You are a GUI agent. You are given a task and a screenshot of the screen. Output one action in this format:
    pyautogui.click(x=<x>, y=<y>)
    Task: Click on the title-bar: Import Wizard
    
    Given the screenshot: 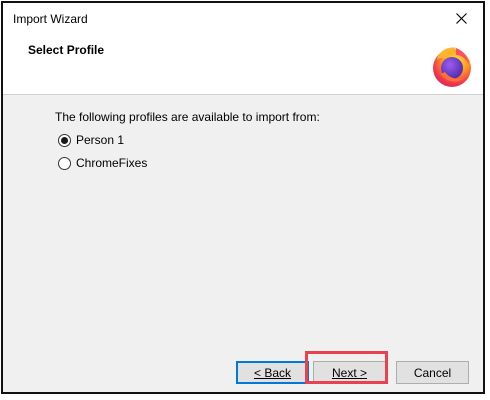 What is the action you would take?
    pyautogui.click(x=243, y=18)
    